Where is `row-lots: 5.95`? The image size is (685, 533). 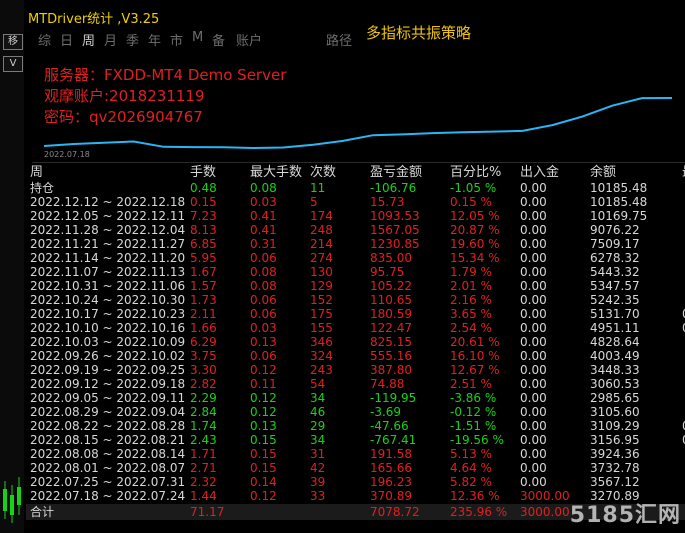 row-lots: 5.95 is located at coordinates (203, 258).